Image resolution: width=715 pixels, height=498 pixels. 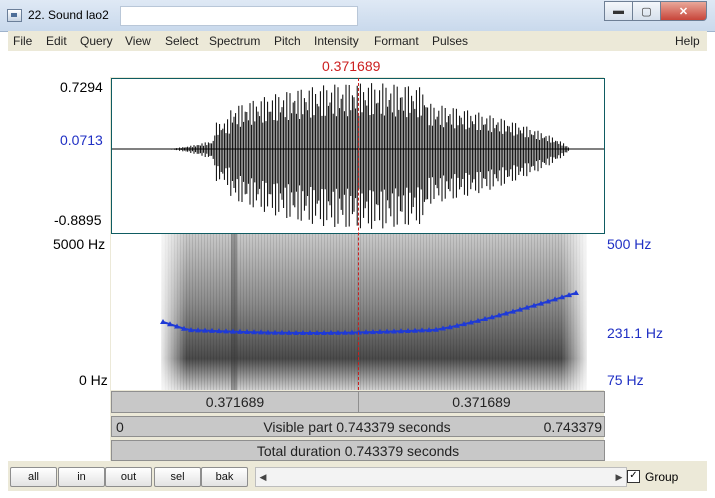 What do you see at coordinates (655, 256) in the screenshot?
I see `right-axis-area` at bounding box center [655, 256].